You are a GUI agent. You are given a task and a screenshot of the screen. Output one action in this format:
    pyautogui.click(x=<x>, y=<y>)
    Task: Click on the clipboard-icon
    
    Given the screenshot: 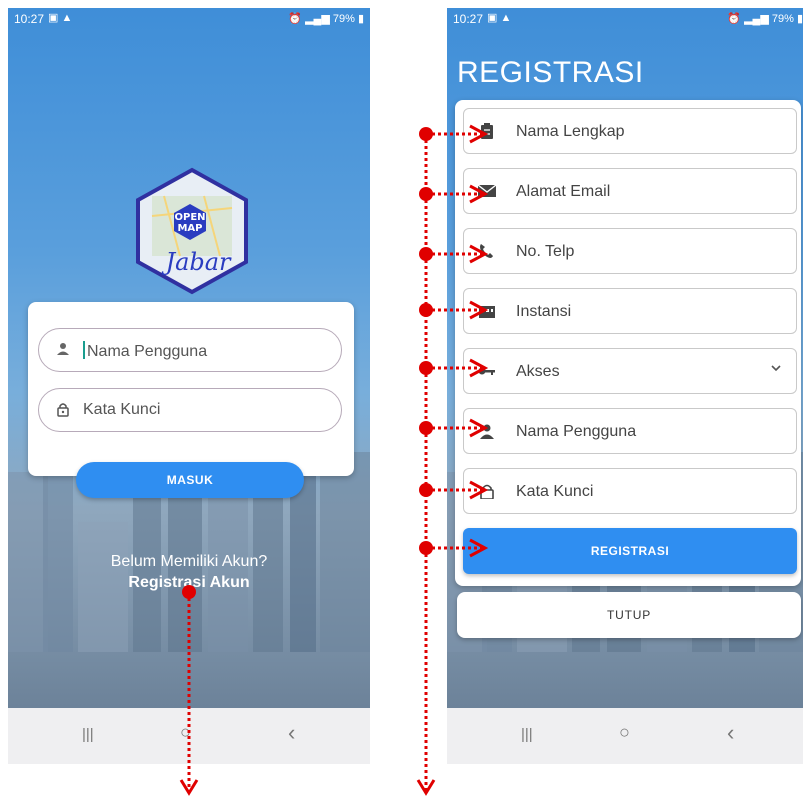 What is the action you would take?
    pyautogui.click(x=487, y=131)
    